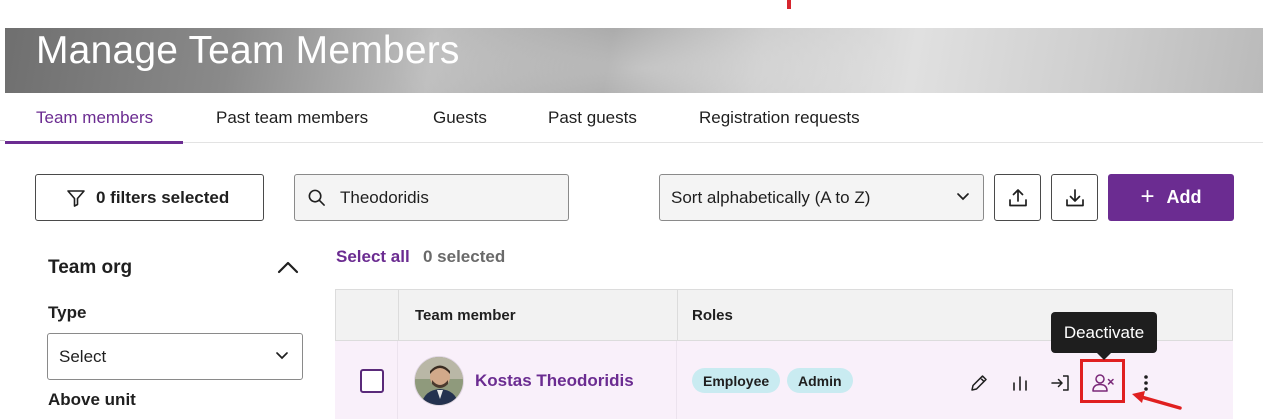 The image size is (1265, 419). Describe the element at coordinates (1184, 197) in the screenshot. I see `add-label: Add` at that location.